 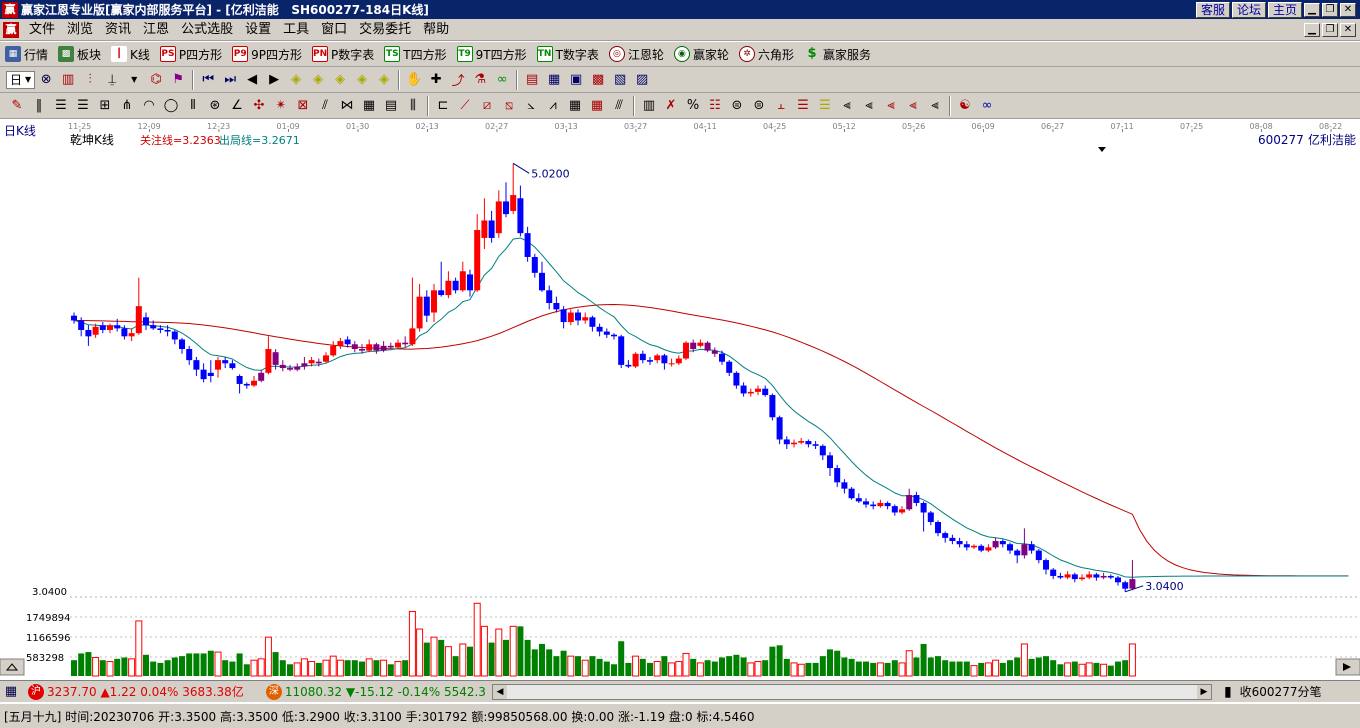 What do you see at coordinates (259, 106) in the screenshot?
I see `gann-square-icon: ✣` at bounding box center [259, 106].